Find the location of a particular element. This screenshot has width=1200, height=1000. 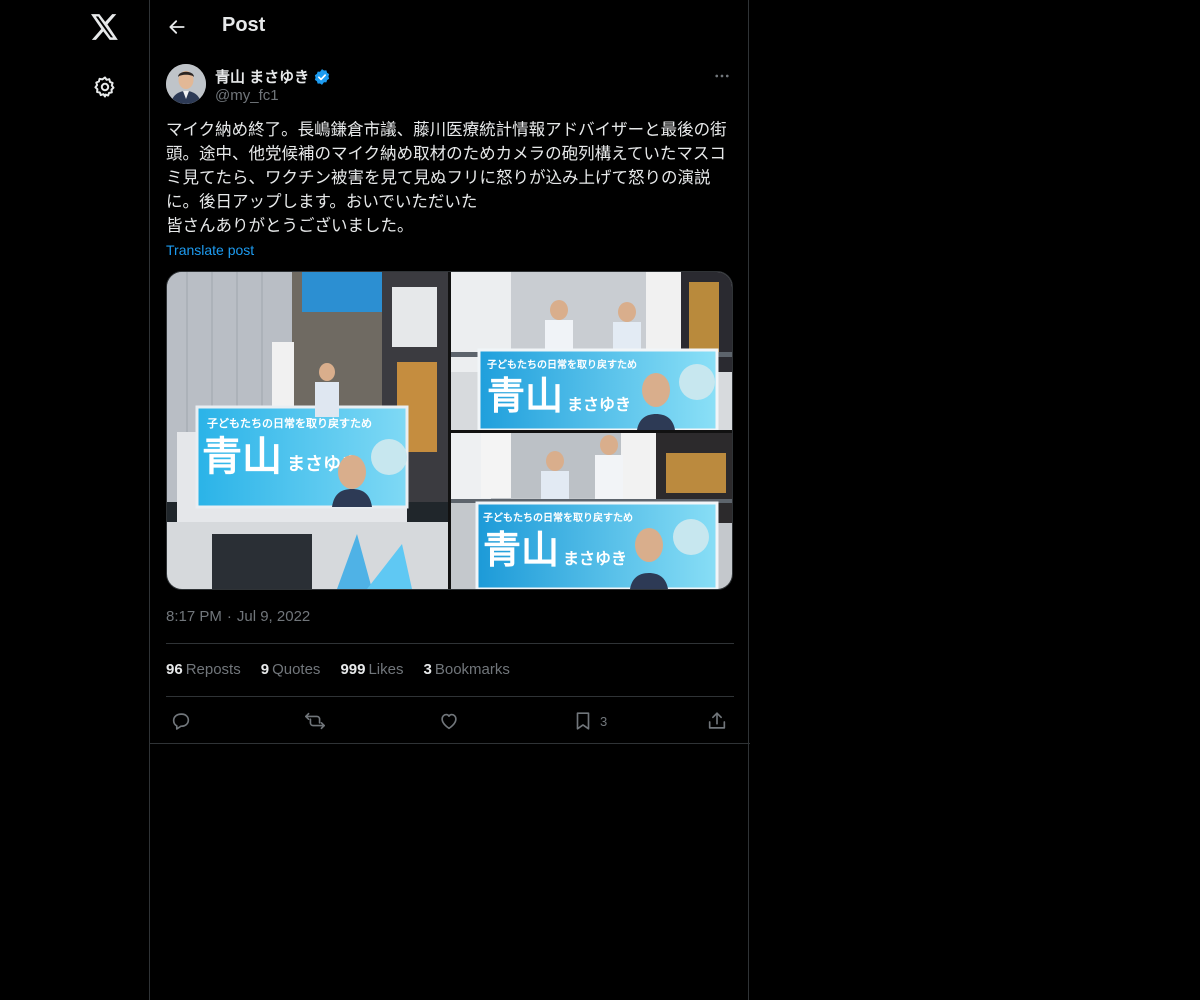

likes-count: 999 is located at coordinates (353, 669).